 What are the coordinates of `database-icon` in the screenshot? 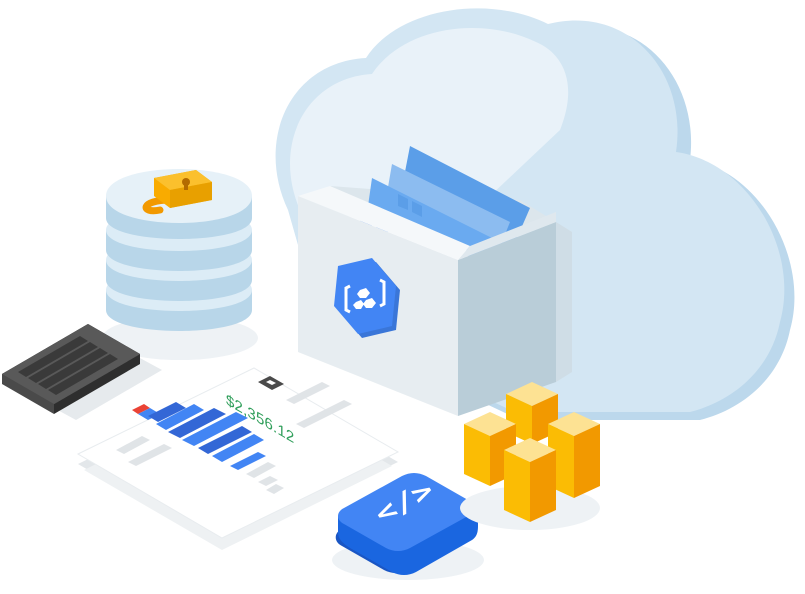 It's located at (180, 264).